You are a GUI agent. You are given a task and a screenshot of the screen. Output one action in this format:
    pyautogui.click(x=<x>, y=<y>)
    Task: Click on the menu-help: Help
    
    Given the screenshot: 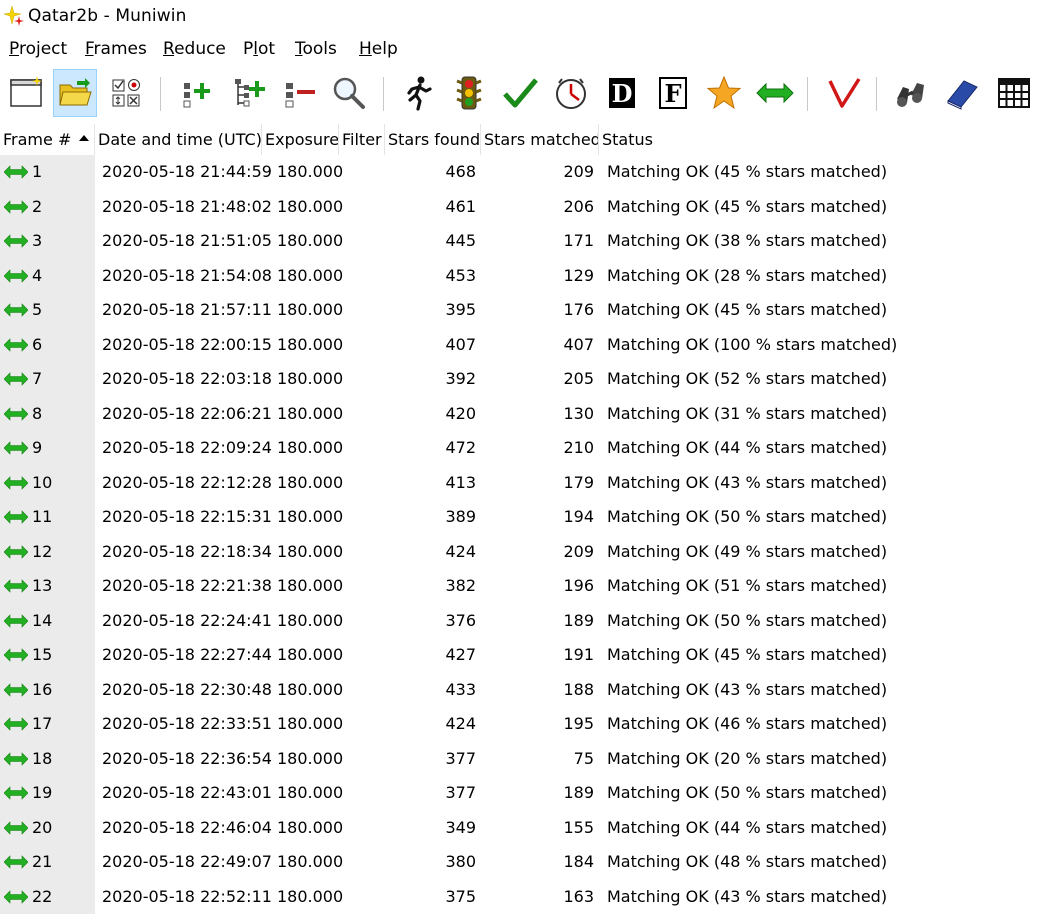 What is the action you would take?
    pyautogui.click(x=378, y=49)
    